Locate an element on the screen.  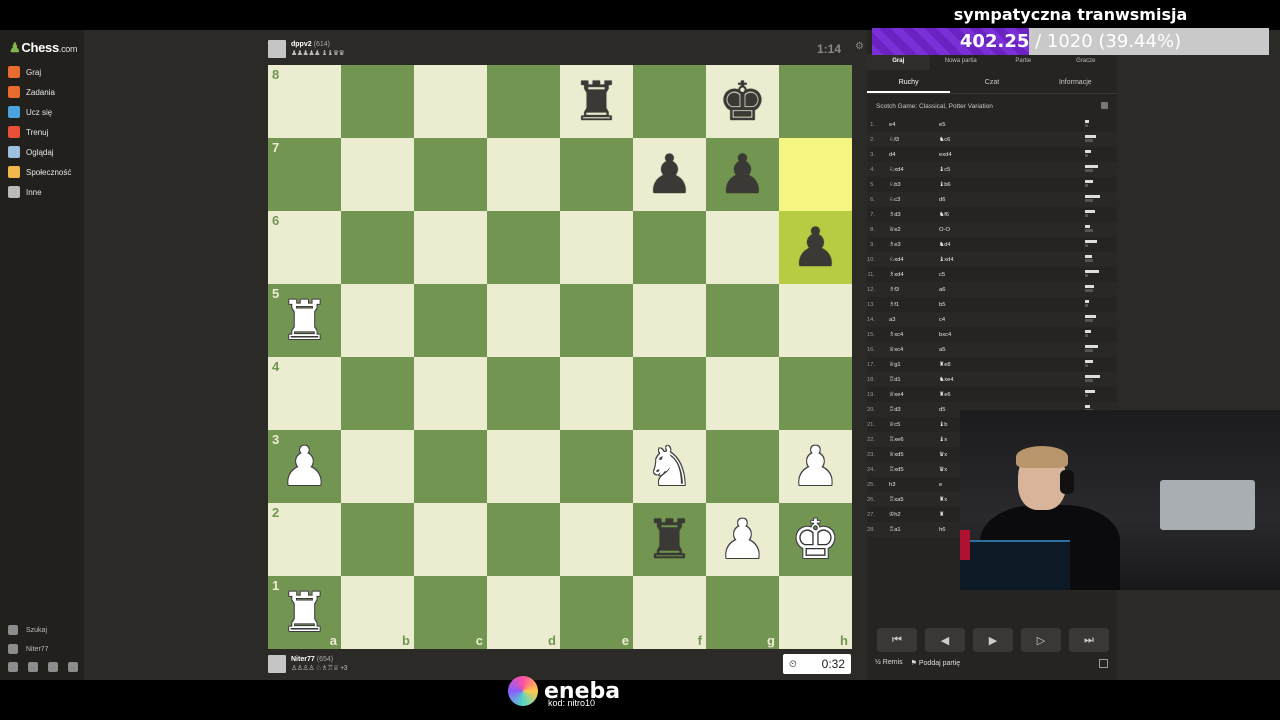
black-move: ♞c6 is located at coordinates (969, 140).